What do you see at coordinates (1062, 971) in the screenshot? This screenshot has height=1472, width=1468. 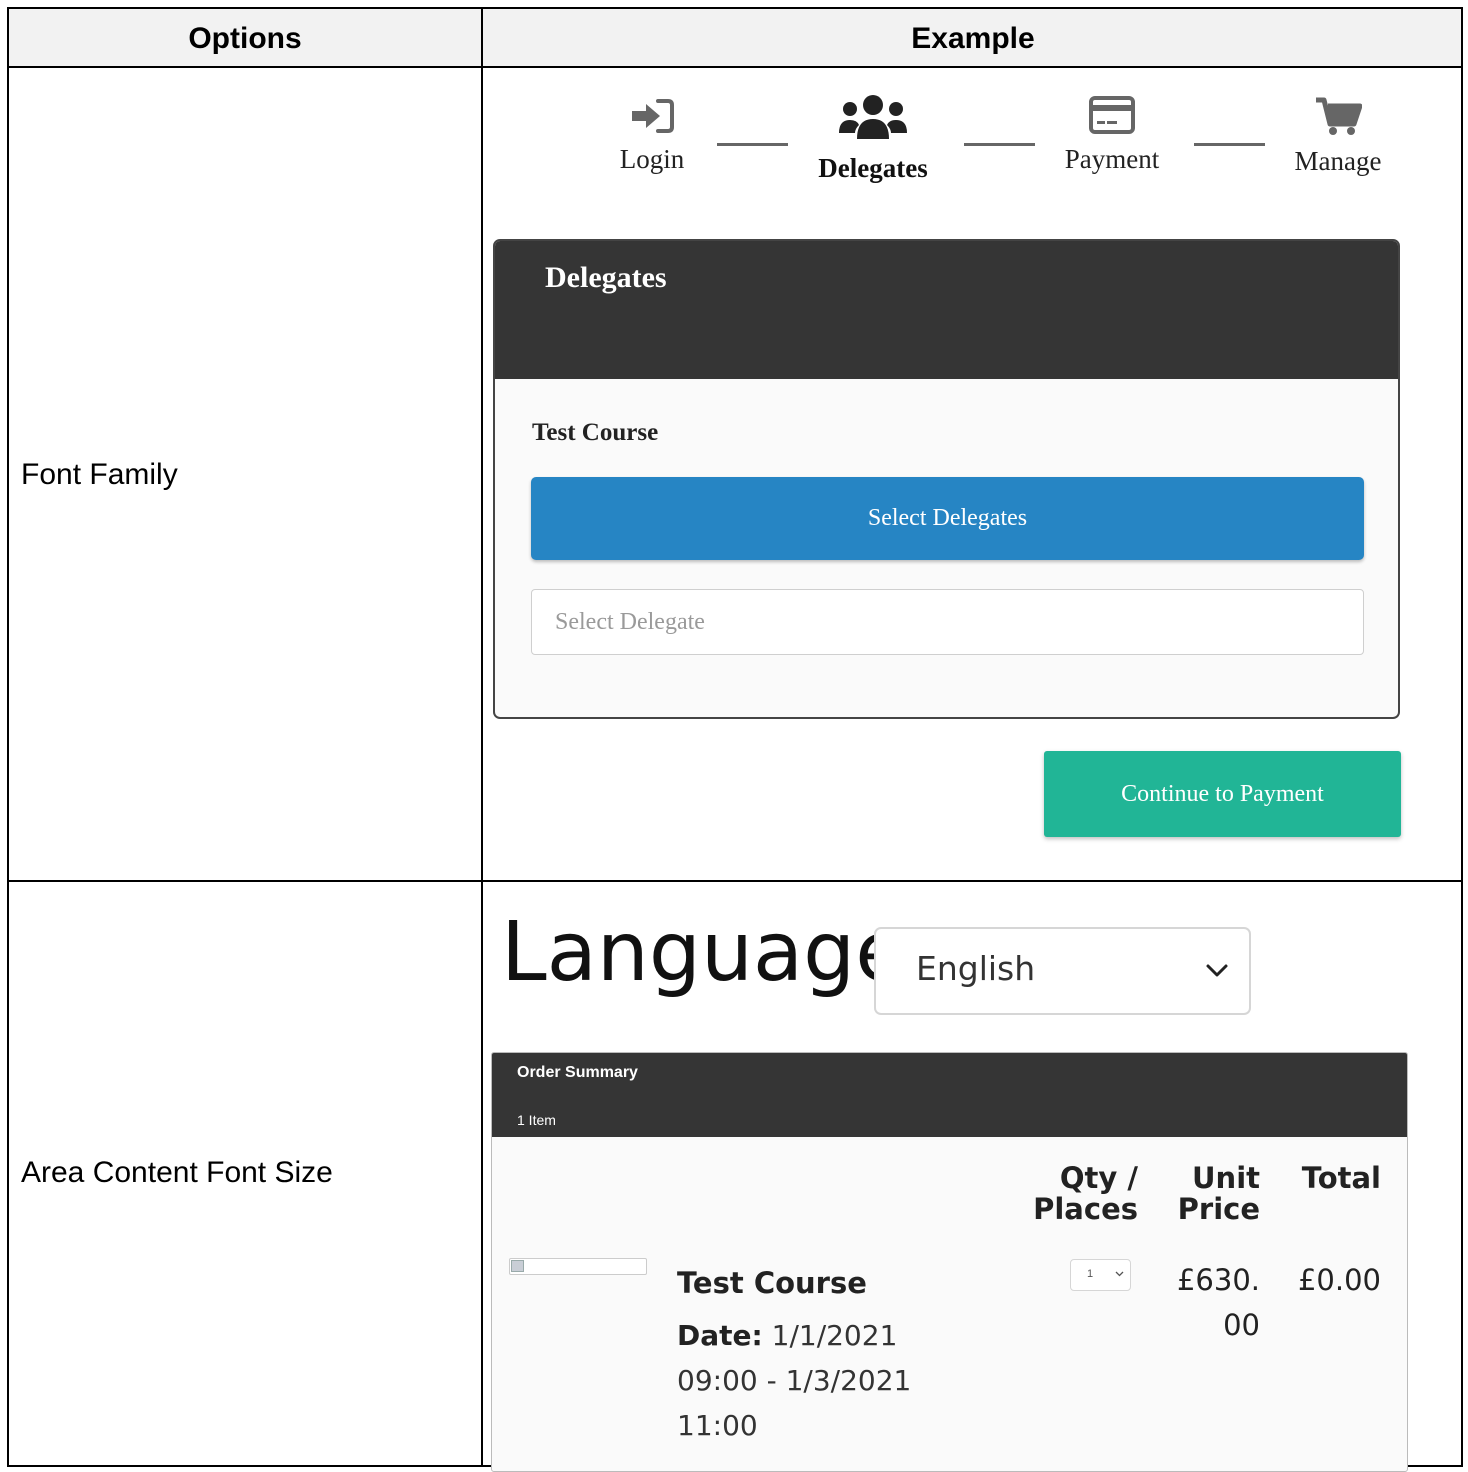 I see `language-select: English` at bounding box center [1062, 971].